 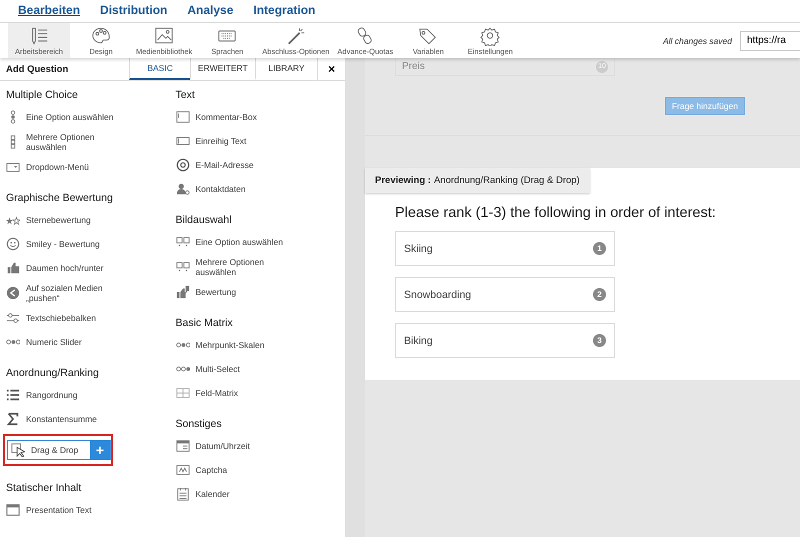 What do you see at coordinates (13, 293) in the screenshot?
I see `share-icon` at bounding box center [13, 293].